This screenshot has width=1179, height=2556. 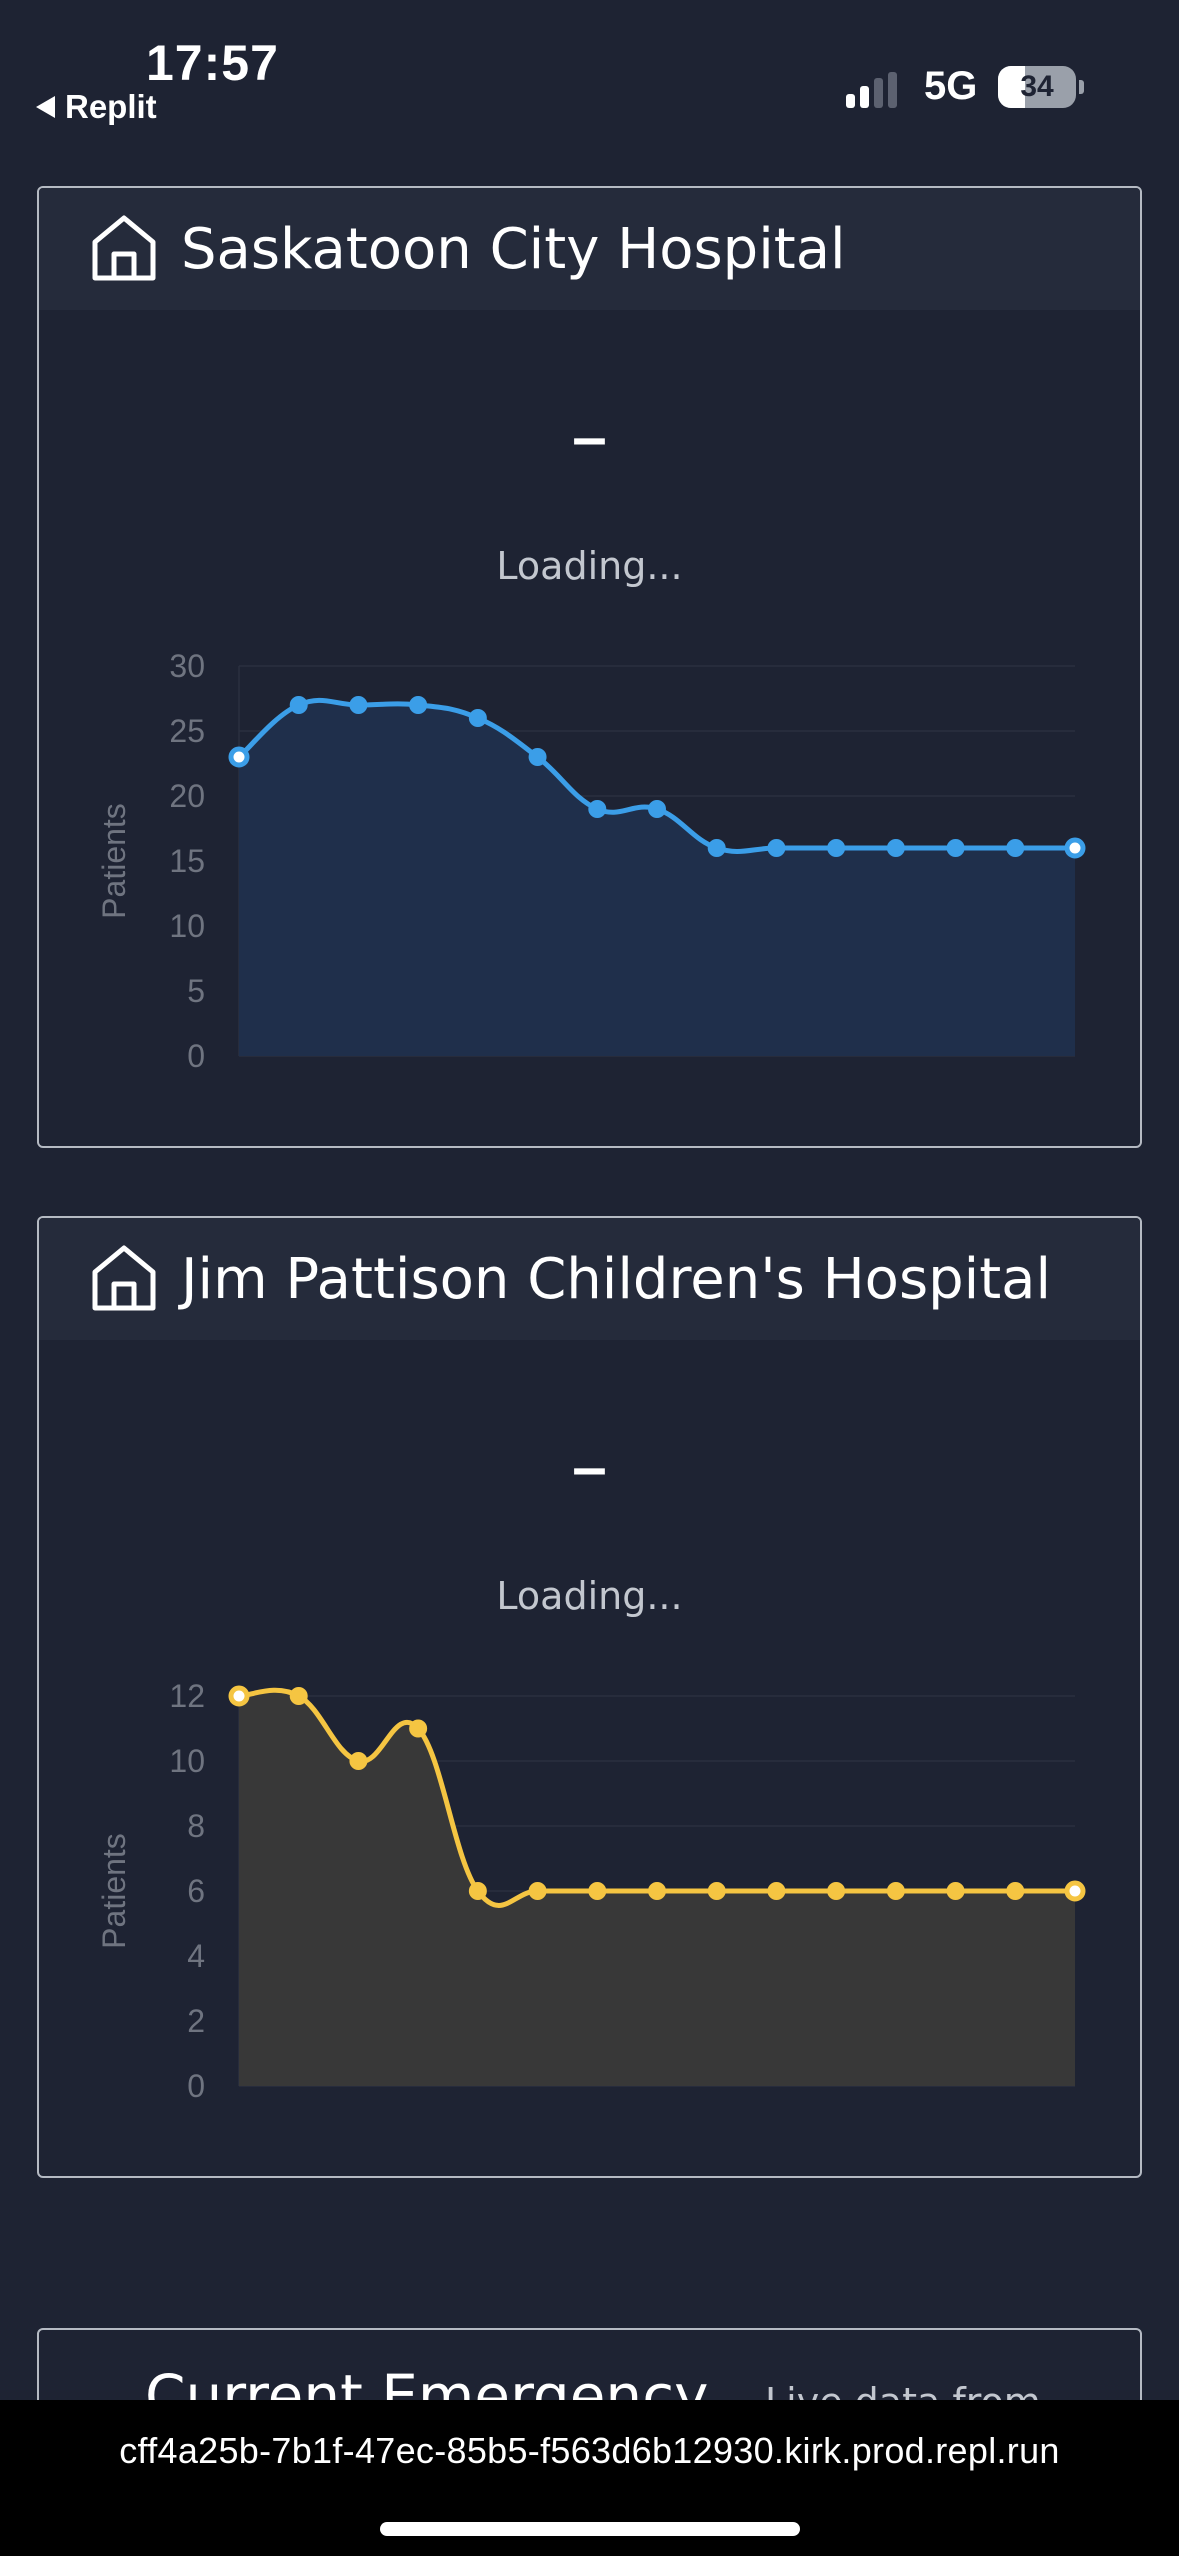 What do you see at coordinates (196, 1826) in the screenshot?
I see `y-tick-label: 8` at bounding box center [196, 1826].